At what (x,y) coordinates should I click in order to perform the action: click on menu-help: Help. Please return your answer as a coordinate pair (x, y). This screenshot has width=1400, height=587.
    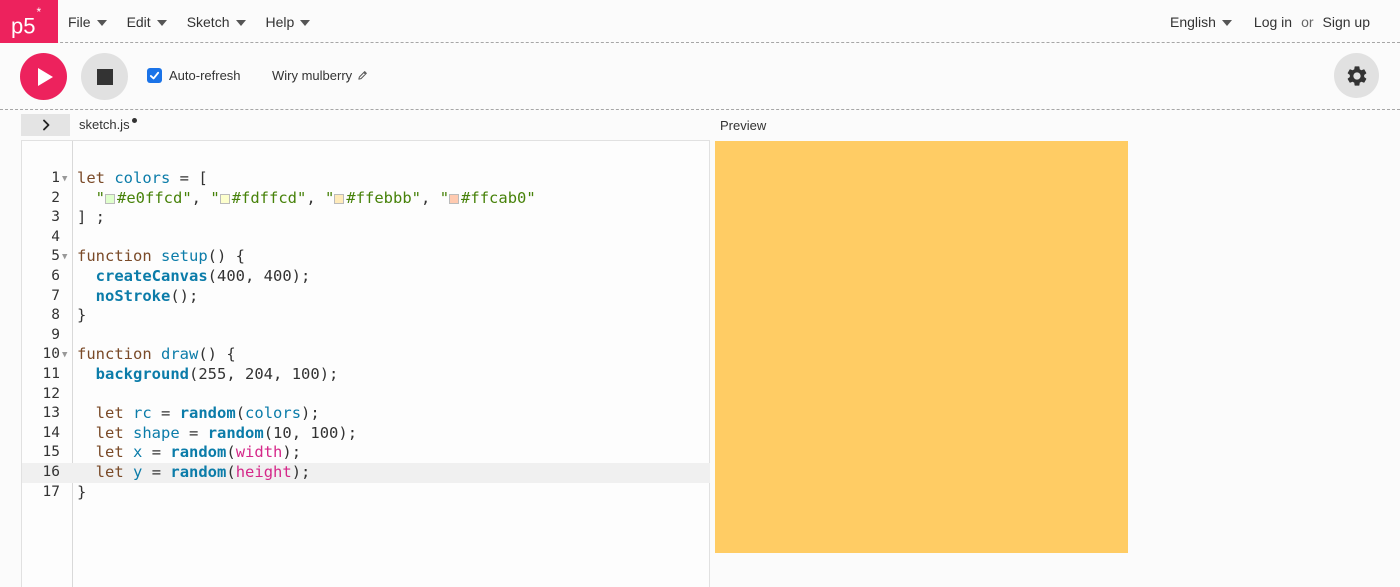
    Looking at the image, I should click on (288, 22).